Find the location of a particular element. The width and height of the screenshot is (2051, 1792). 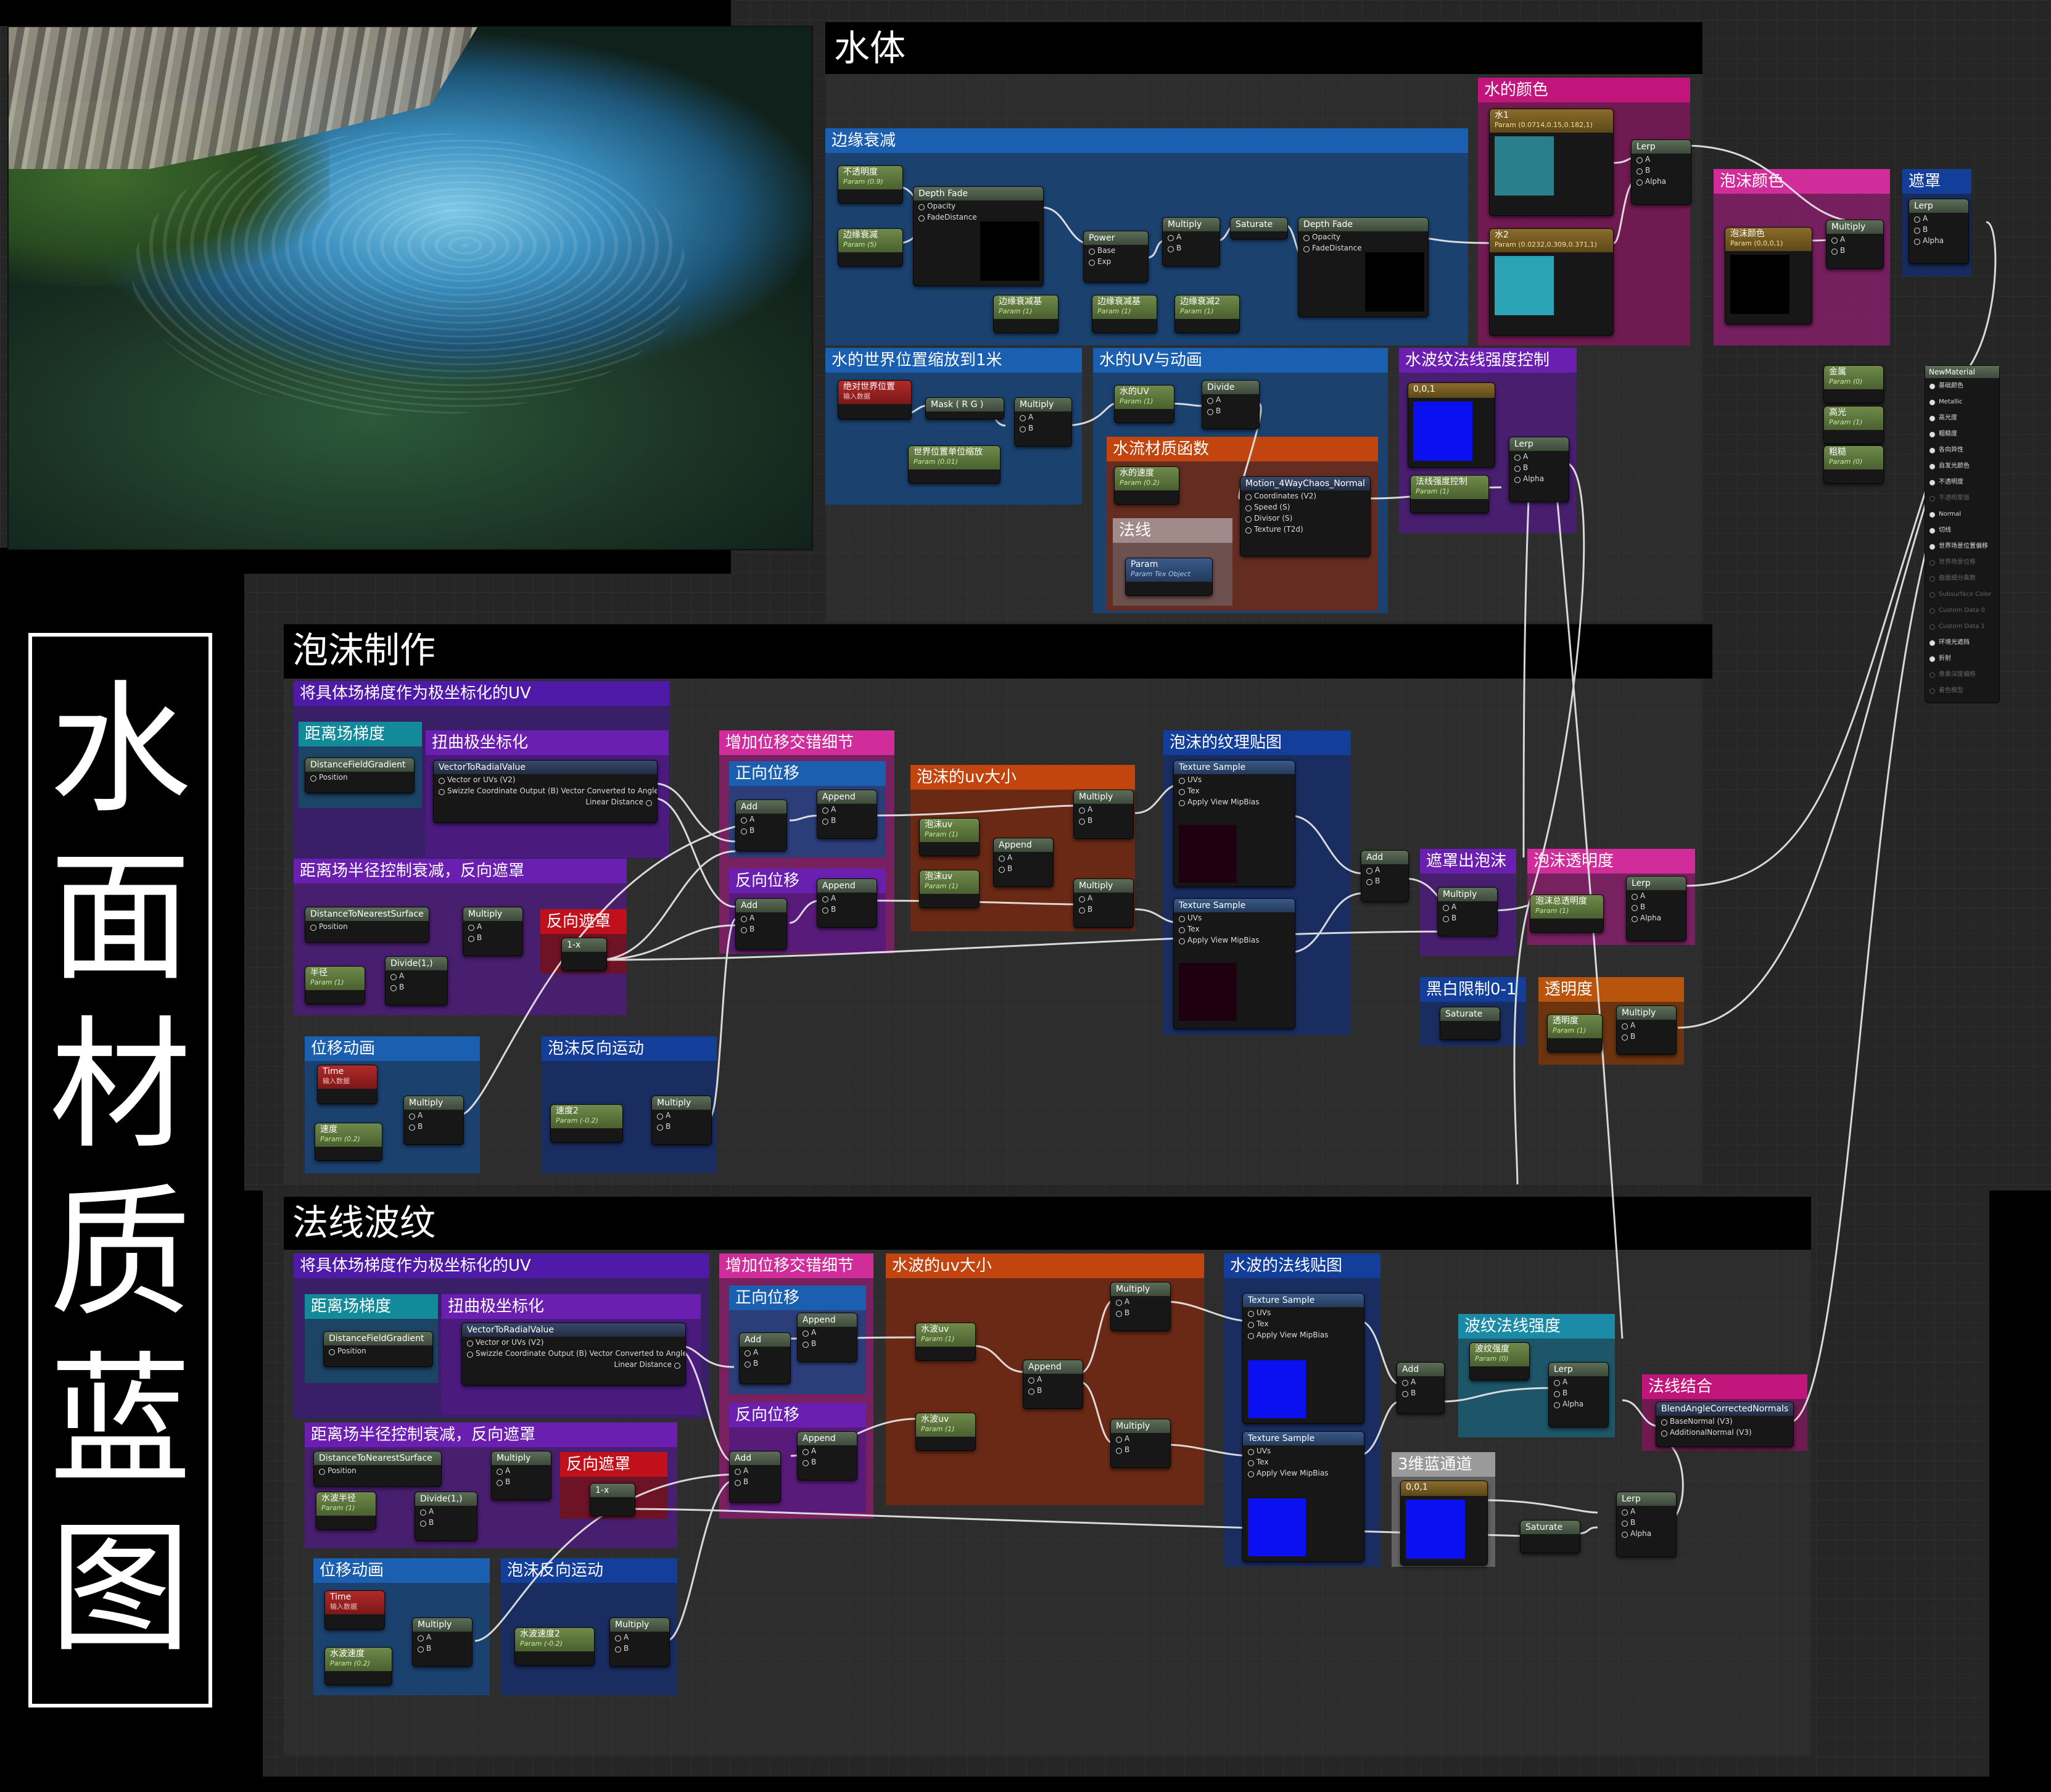

param-node-edge-fade-b: 边缘衰减基 Param (1) is located at coordinates (1124, 314).